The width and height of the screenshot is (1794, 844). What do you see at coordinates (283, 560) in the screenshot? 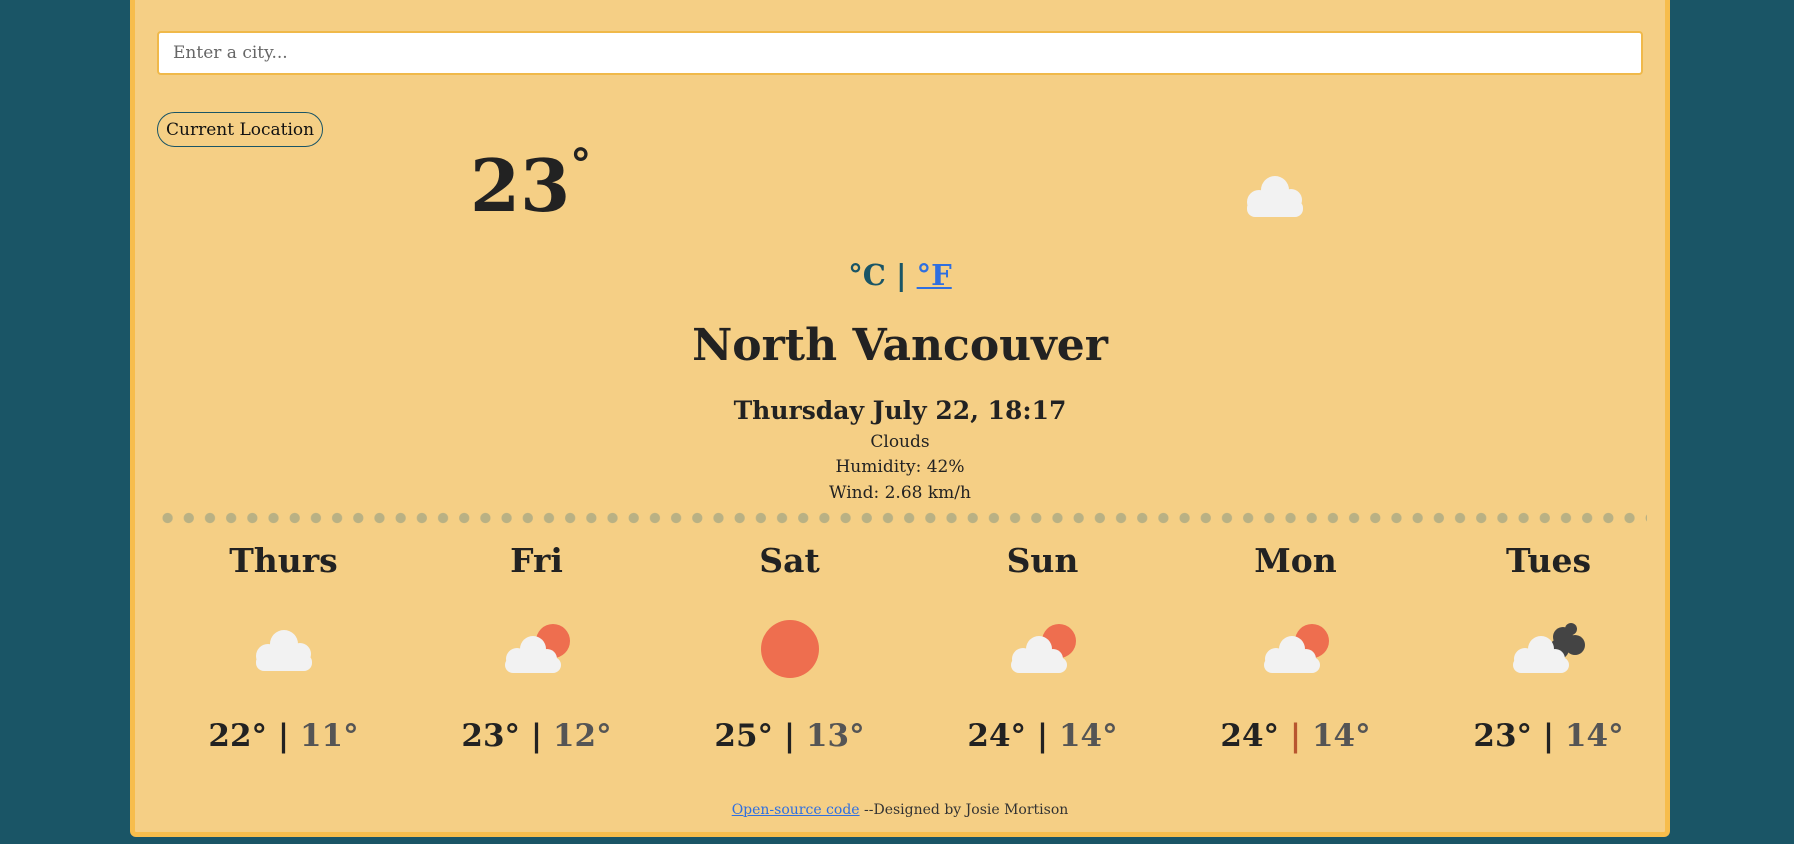
I see `forecast-day-name: Thurs` at bounding box center [283, 560].